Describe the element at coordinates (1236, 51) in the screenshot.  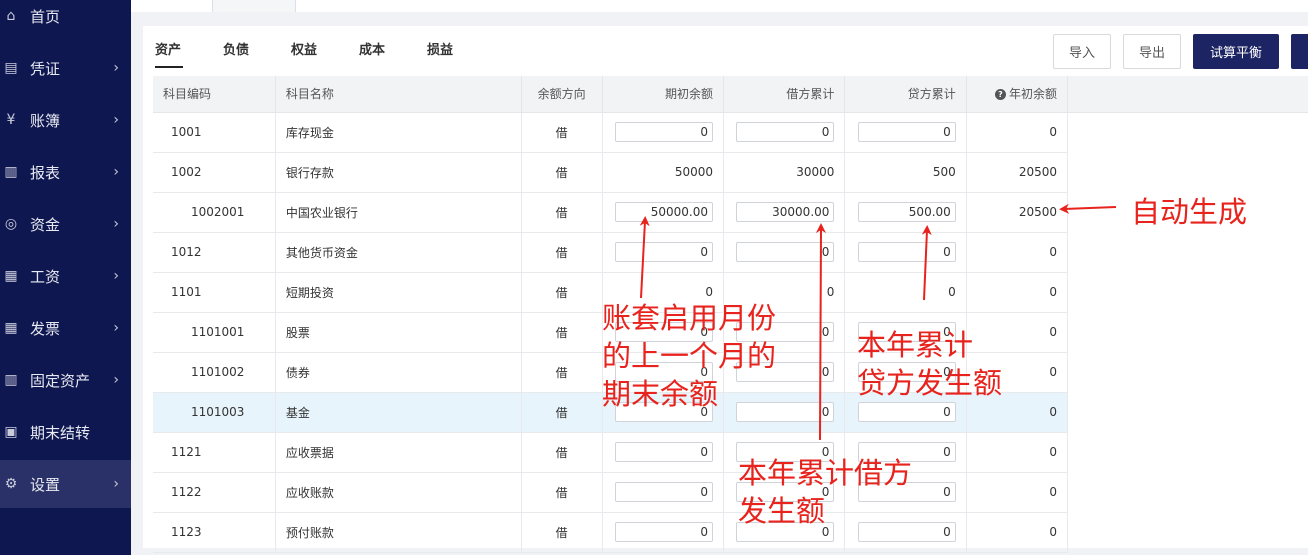
I see `trial-balance-button: 试算平衡` at that location.